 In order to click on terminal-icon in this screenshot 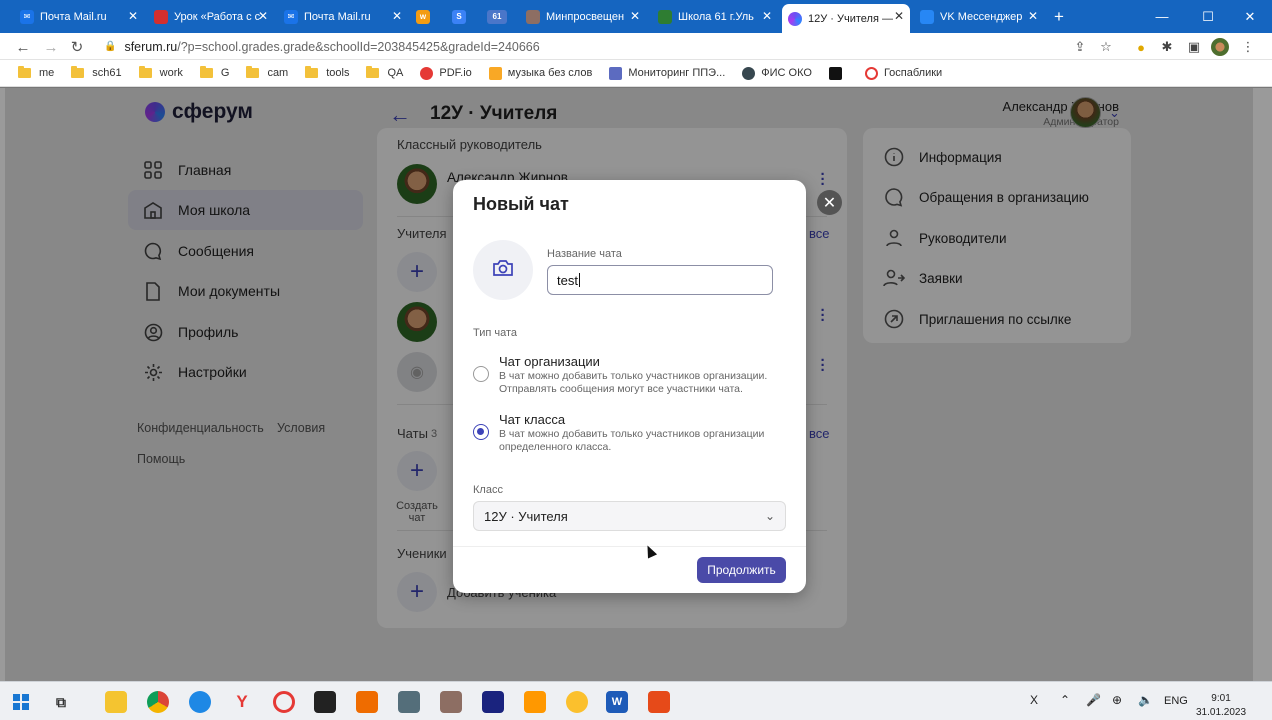, I will do `click(325, 702)`.